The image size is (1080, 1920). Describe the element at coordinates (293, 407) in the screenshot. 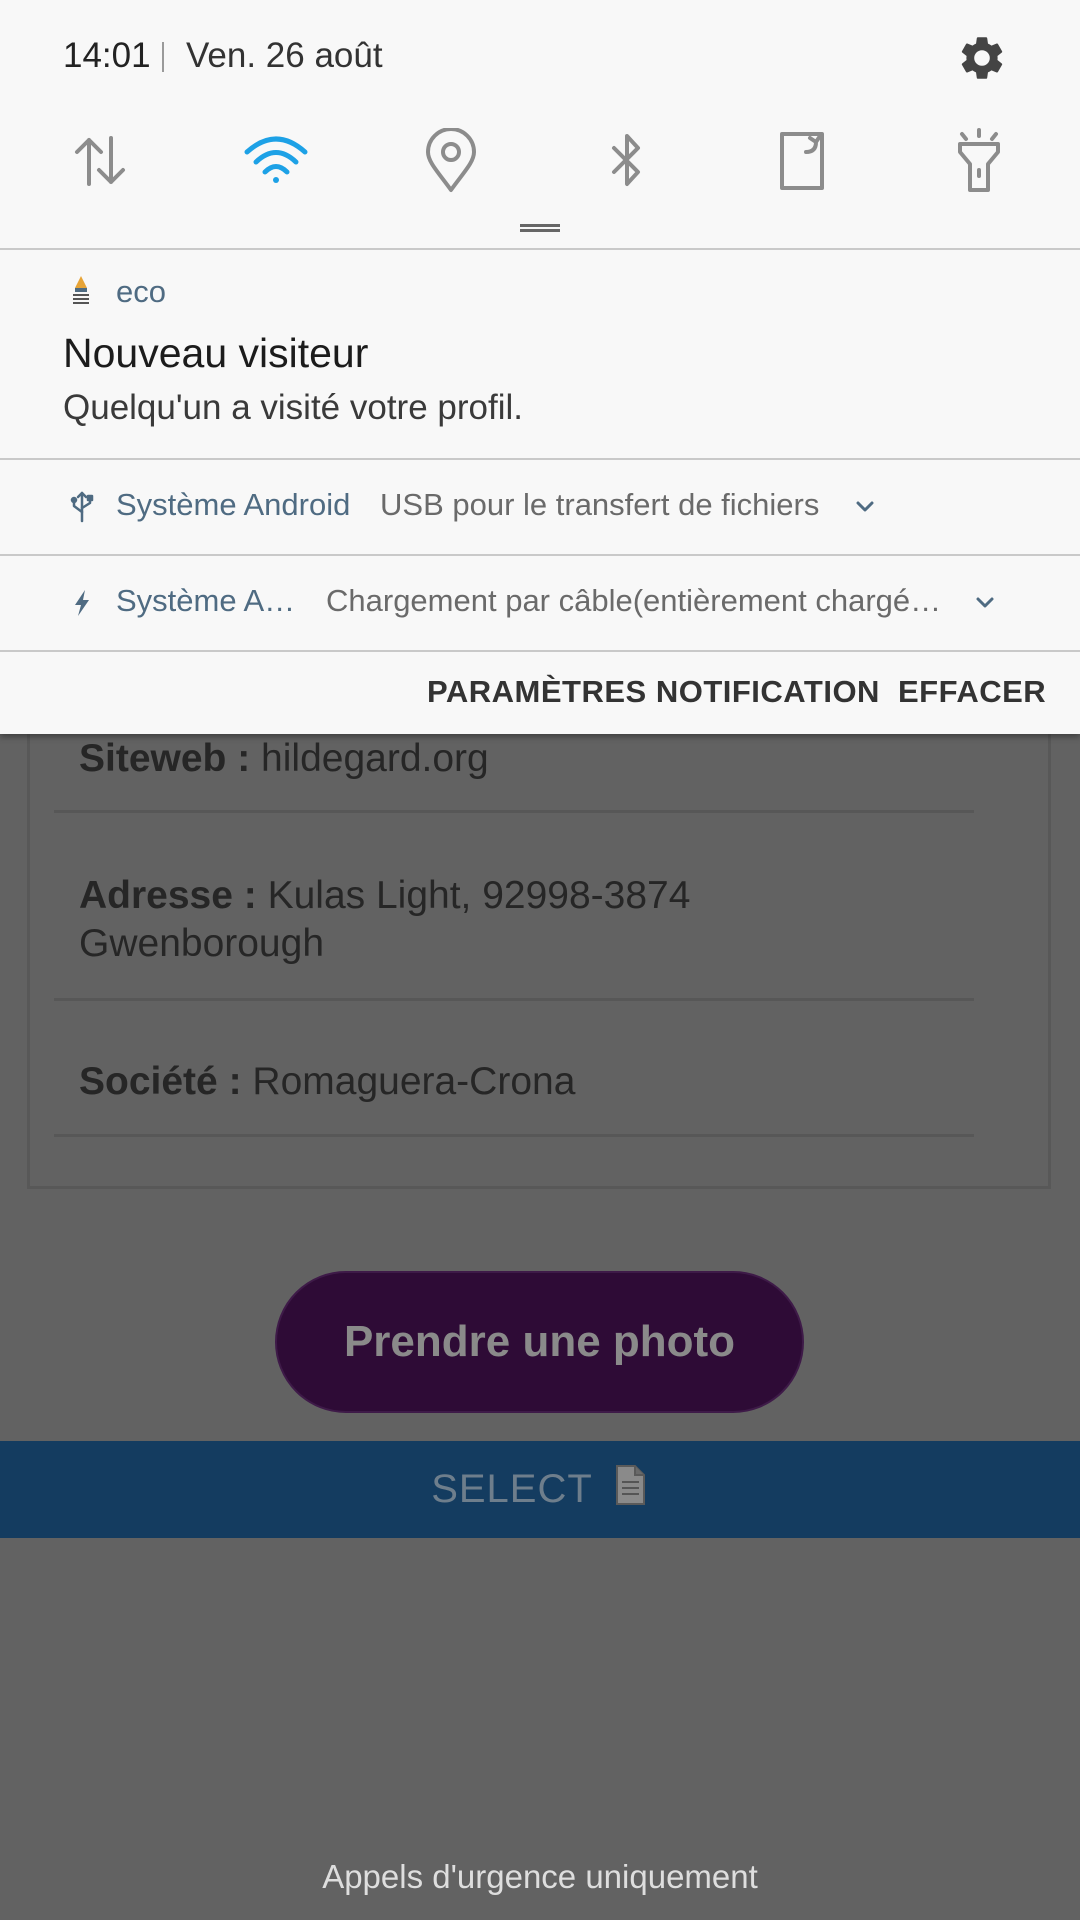

I see `notification-body: Quelqu'un a visité votre profil.` at that location.